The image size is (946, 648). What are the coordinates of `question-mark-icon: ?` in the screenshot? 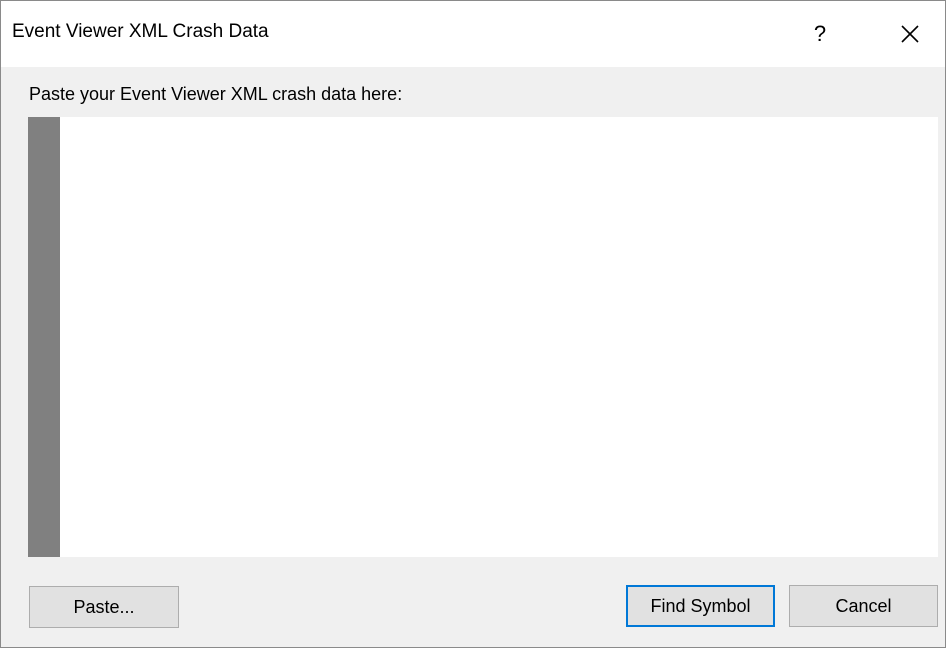 It's located at (820, 33).